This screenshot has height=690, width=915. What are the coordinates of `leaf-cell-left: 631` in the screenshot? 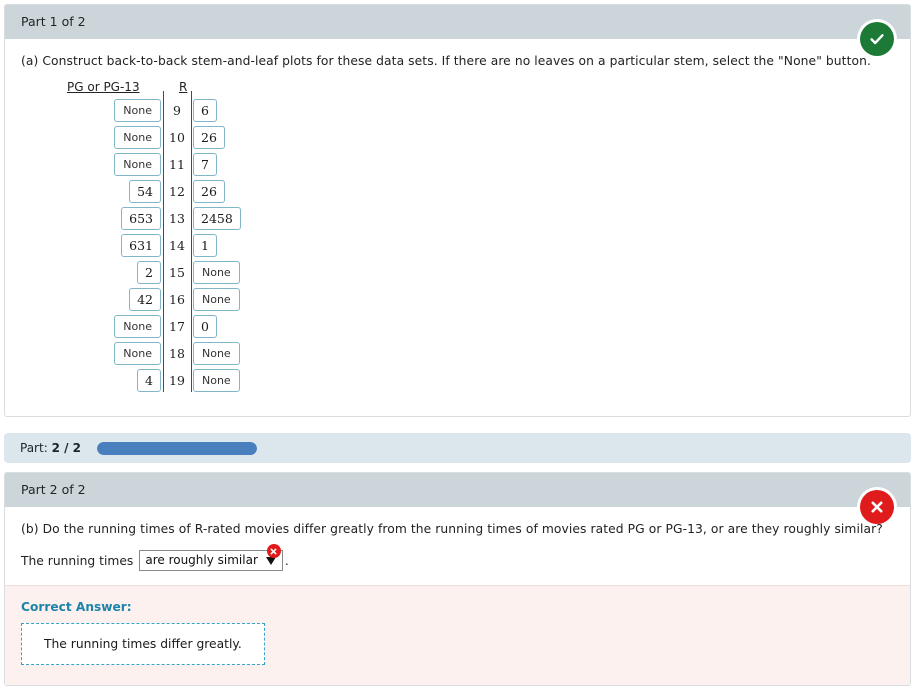 It's located at (114, 246).